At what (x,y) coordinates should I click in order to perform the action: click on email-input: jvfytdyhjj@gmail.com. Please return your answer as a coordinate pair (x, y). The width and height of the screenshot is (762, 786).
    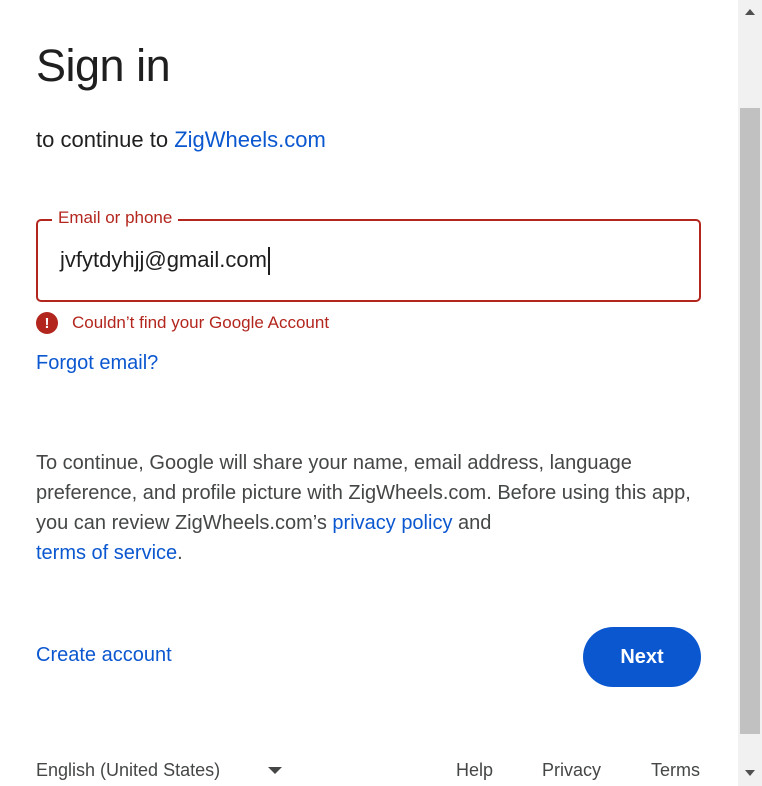
    Looking at the image, I should click on (370, 261).